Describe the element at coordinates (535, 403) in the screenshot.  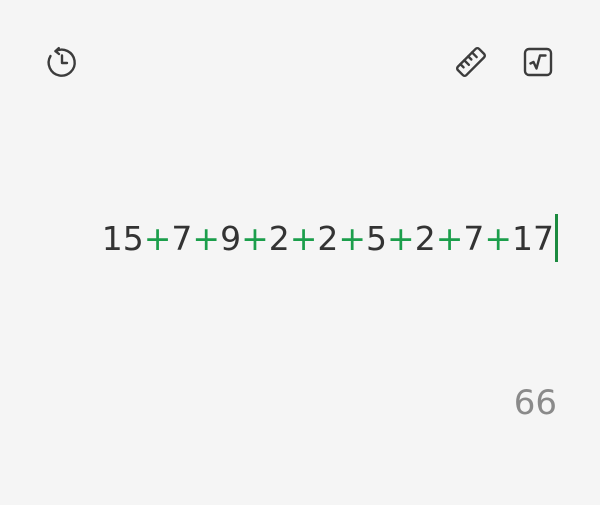
I see `result-preview: 66` at that location.